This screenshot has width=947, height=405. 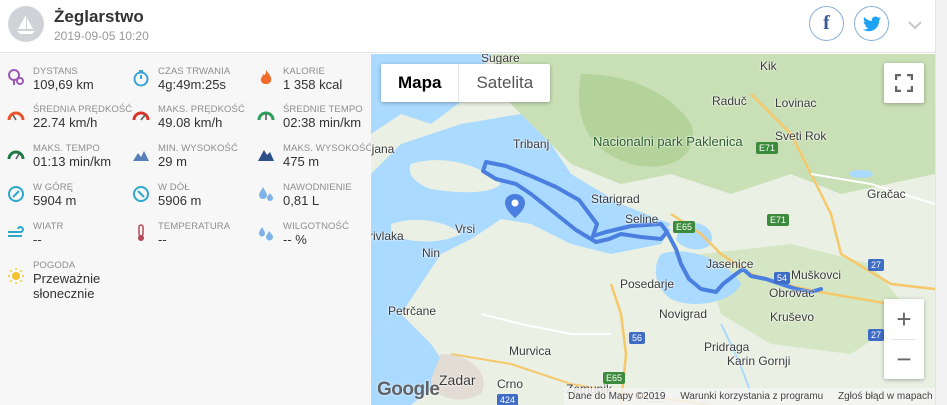 I want to click on stat-value: 109,69 km, so click(x=63, y=84).